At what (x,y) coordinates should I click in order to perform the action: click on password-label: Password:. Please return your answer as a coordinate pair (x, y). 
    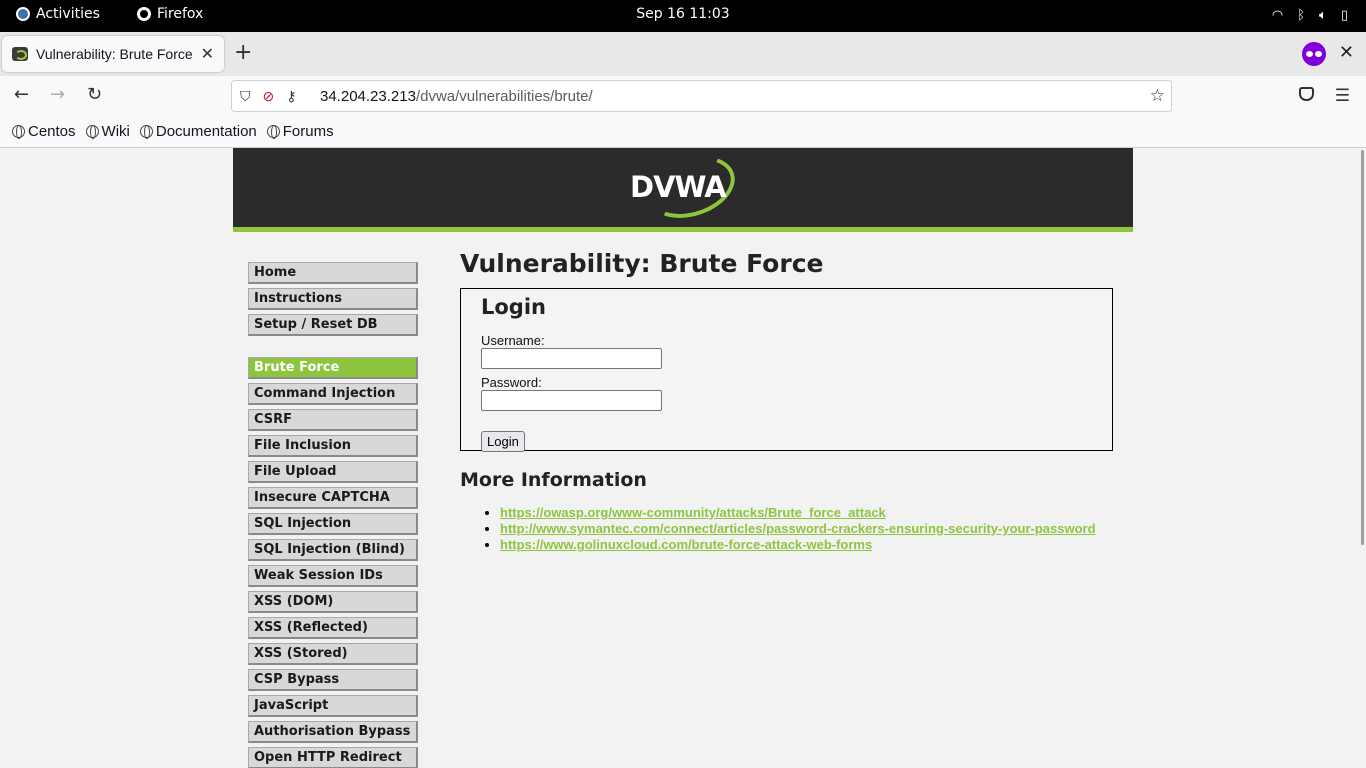
    Looking at the image, I should click on (511, 382).